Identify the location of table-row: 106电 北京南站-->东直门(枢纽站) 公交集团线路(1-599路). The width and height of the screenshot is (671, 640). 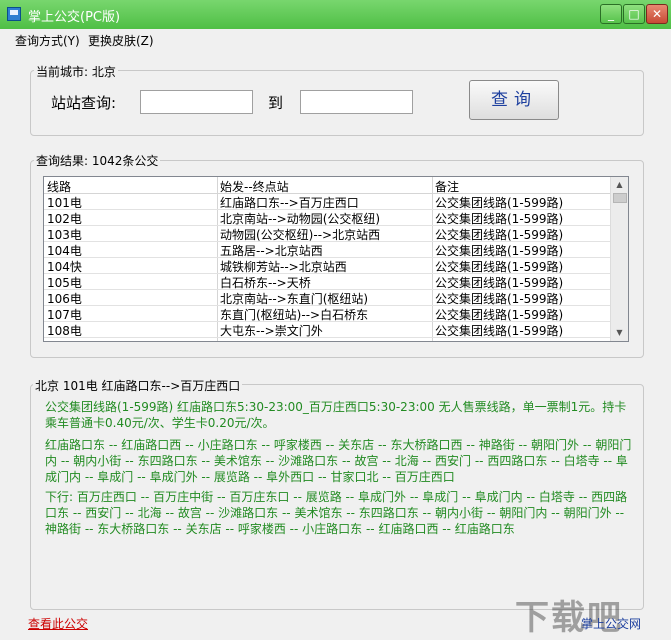
(328, 297).